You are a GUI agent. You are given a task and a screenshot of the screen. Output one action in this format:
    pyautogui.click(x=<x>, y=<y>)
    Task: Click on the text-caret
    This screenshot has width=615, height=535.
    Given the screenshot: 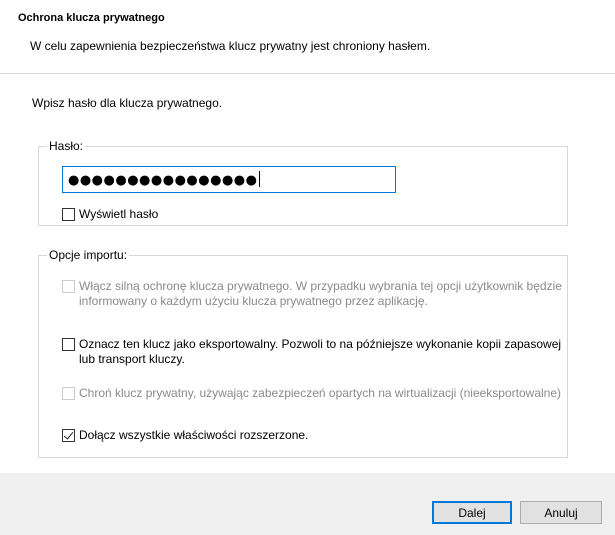 What is the action you would take?
    pyautogui.click(x=259, y=179)
    